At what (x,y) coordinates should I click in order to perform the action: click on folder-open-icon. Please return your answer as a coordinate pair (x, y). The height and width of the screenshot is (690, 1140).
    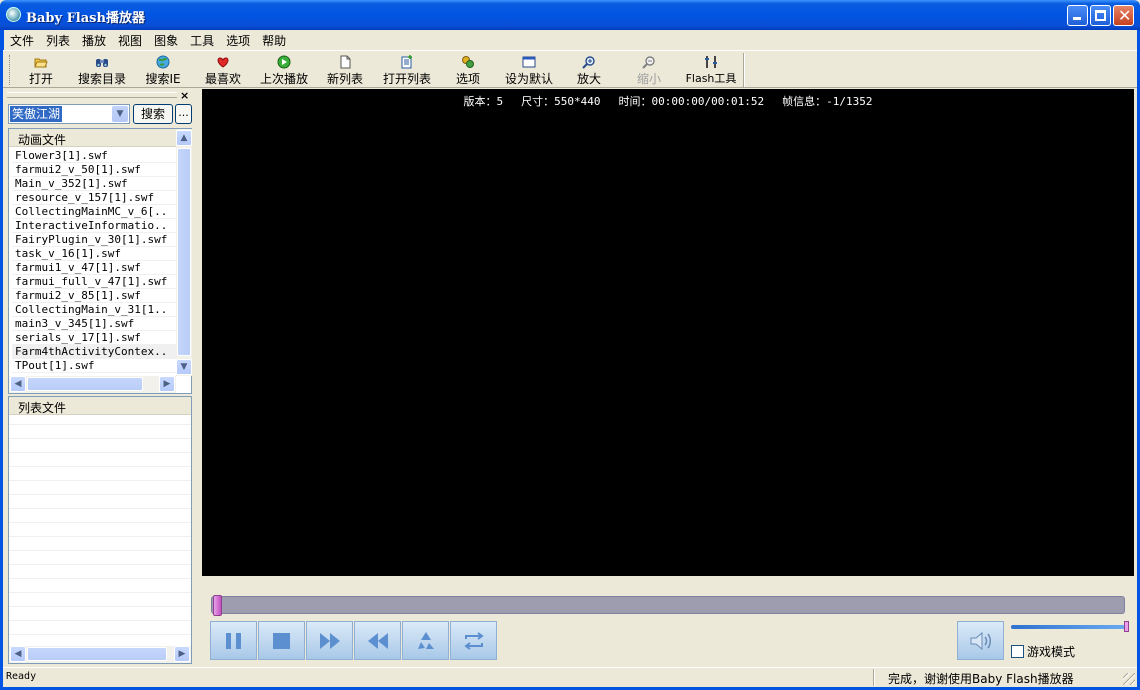
    Looking at the image, I should click on (41, 63).